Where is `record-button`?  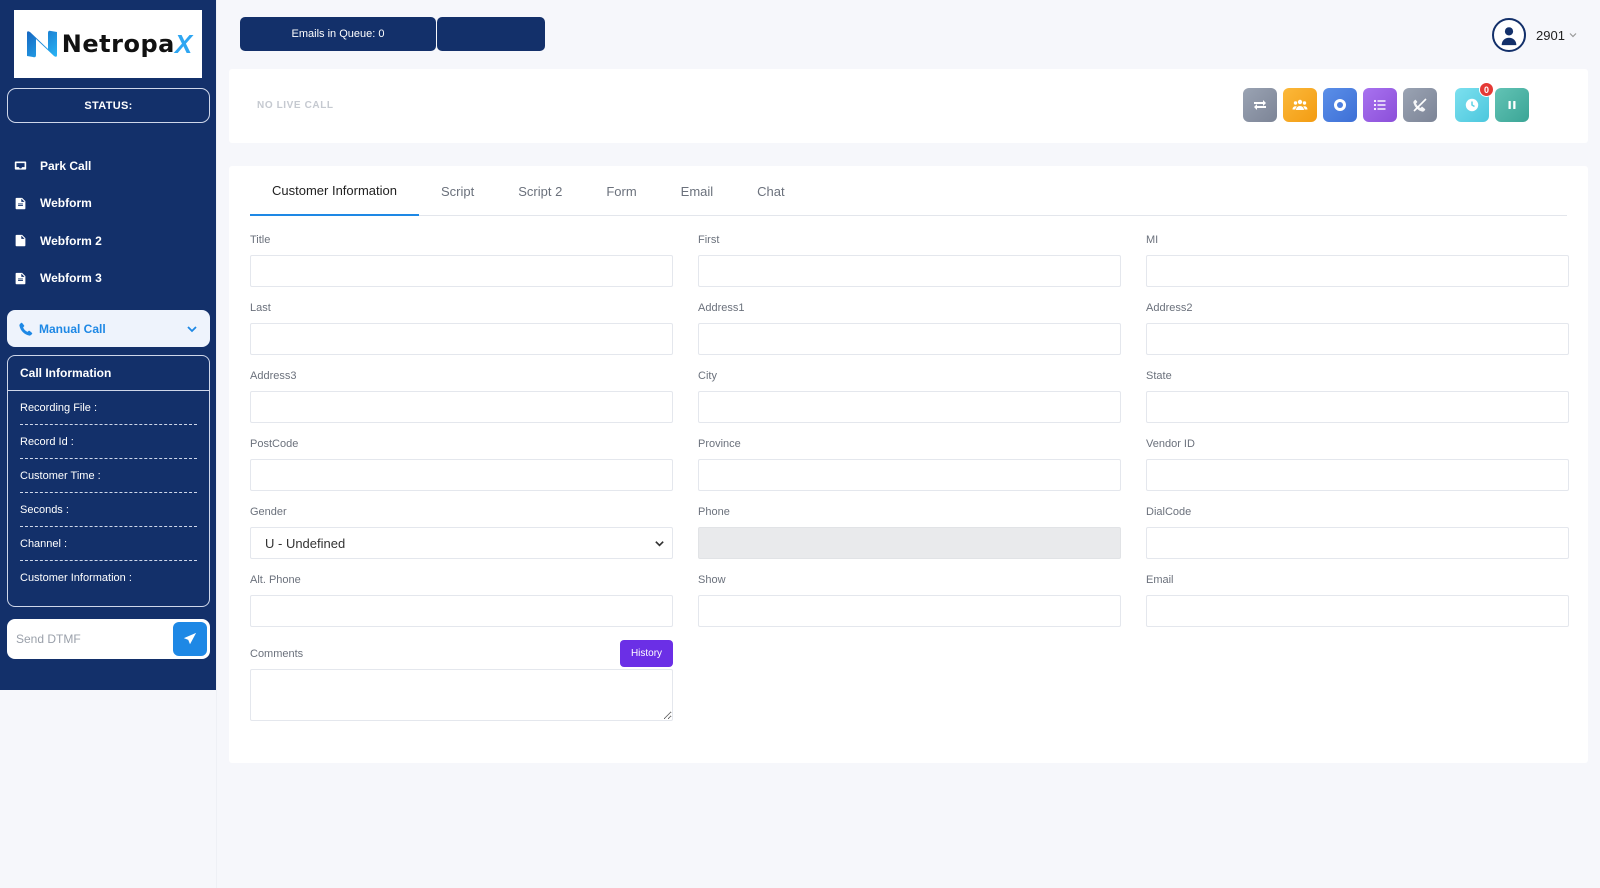
record-button is located at coordinates (1340, 105).